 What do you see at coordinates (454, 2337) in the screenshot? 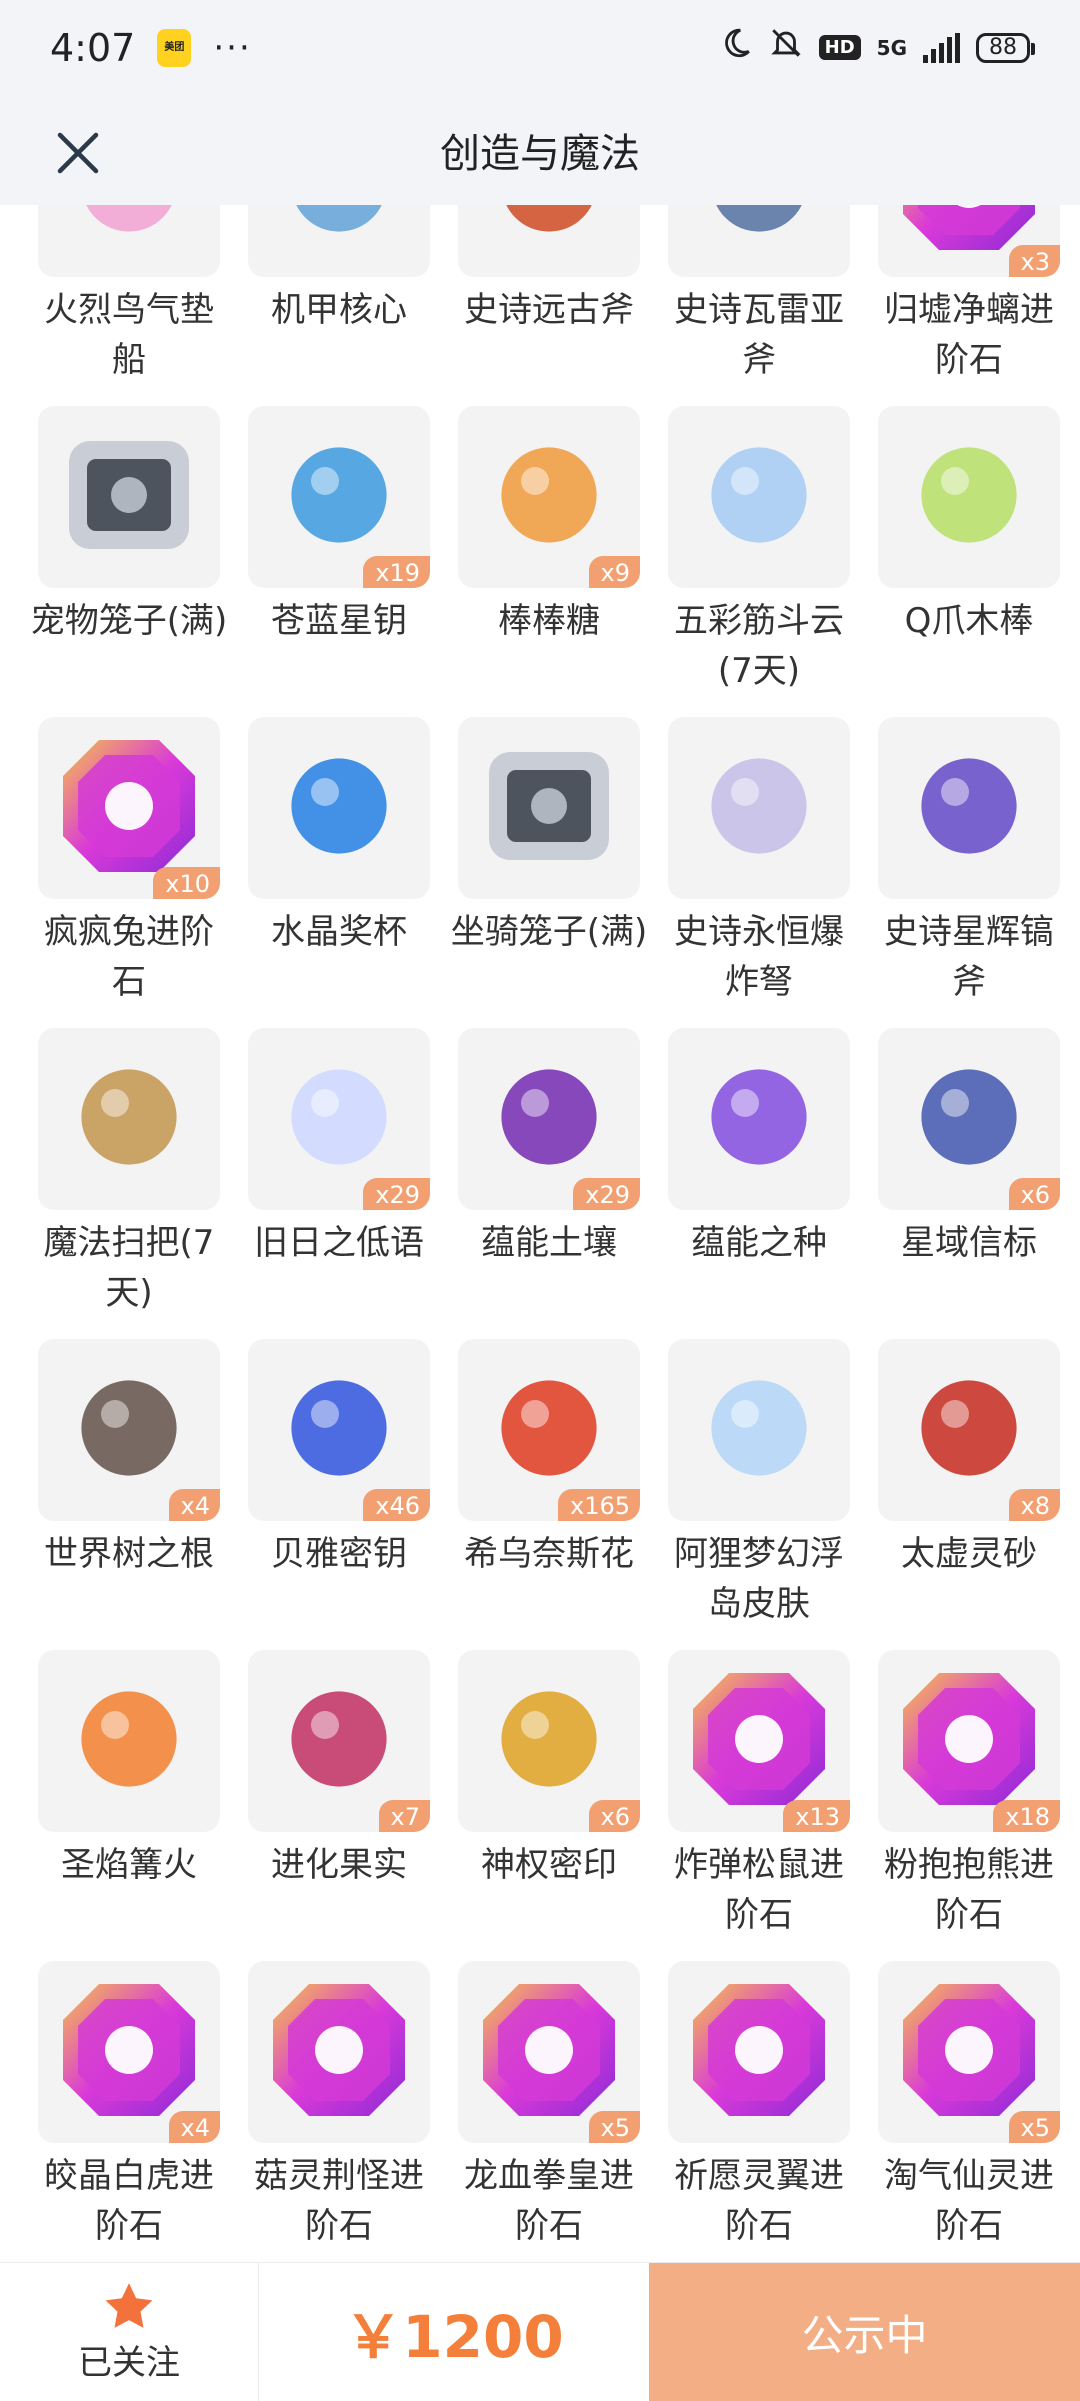
I see `price: ￥1200` at bounding box center [454, 2337].